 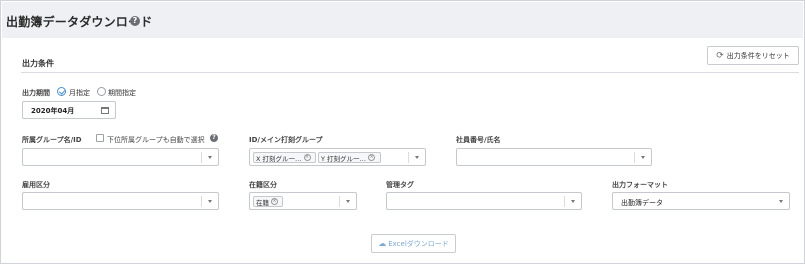 What do you see at coordinates (61, 91) in the screenshot?
I see `radio-month` at bounding box center [61, 91].